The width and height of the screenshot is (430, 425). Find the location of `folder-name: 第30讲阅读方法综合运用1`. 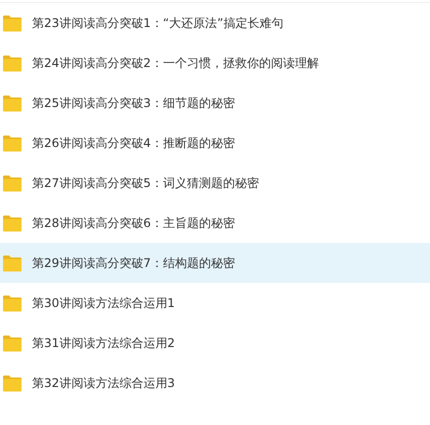

folder-name: 第30讲阅读方法综合运用1 is located at coordinates (103, 303).